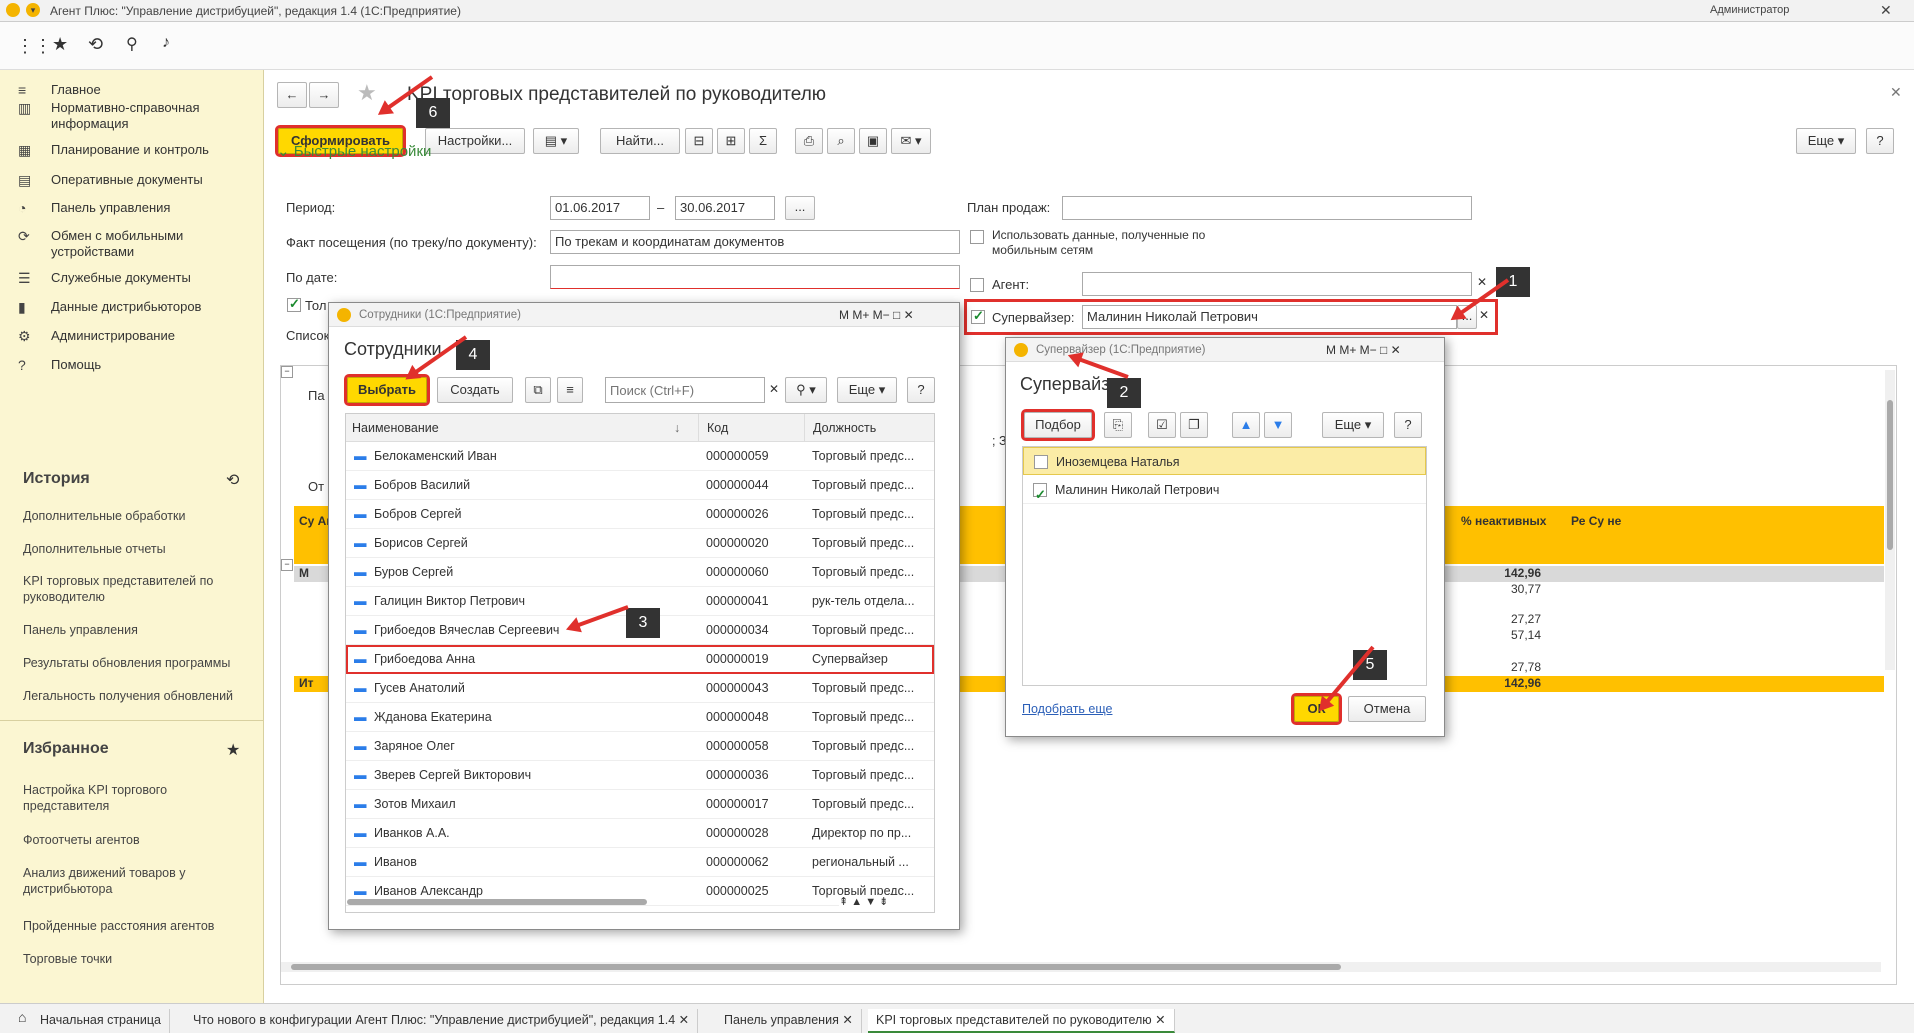  I want to click on supervisor-more-button: Еще ▾, so click(1353, 425).